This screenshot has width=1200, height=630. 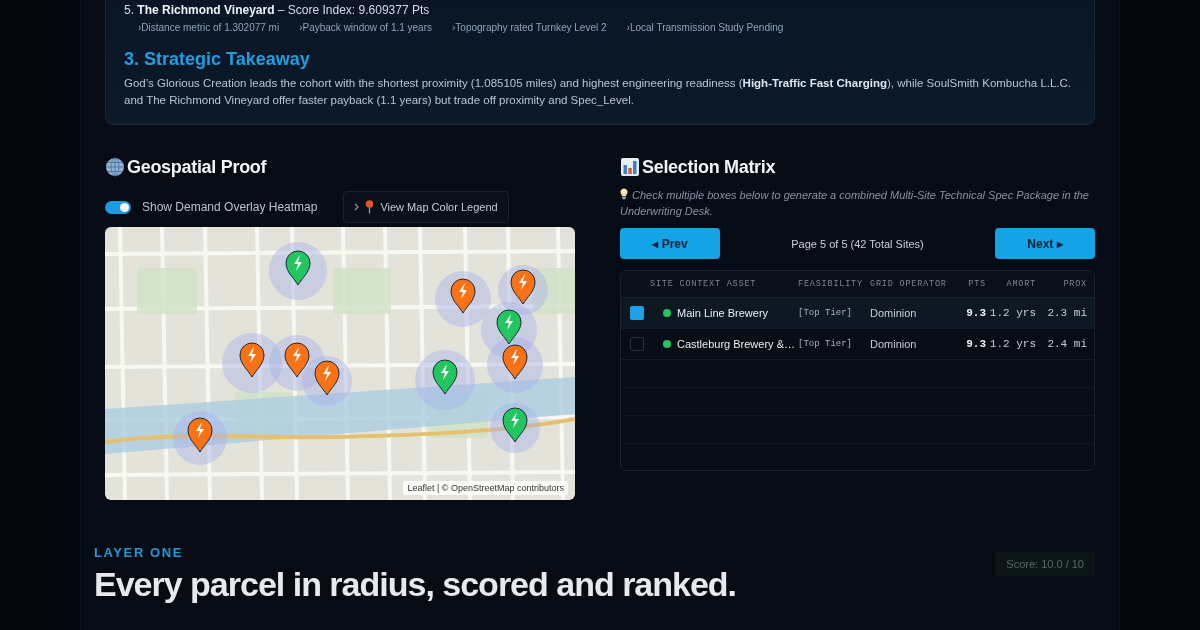 What do you see at coordinates (857, 344) in the screenshot?
I see `table-row: Castleburg Brewery &… [Top Tier] Dominion 9.3 1.2 yrs 2.4 mi` at bounding box center [857, 344].